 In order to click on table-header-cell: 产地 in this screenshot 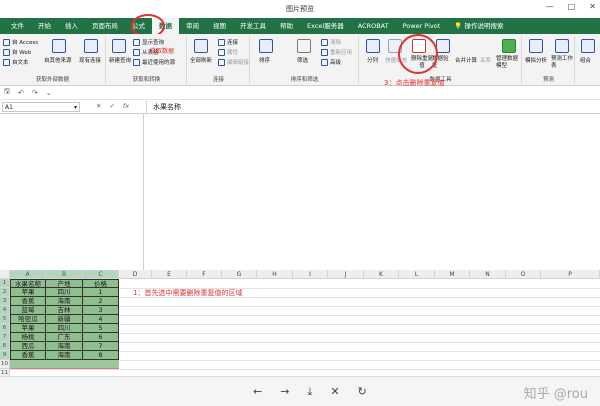, I will do `click(64, 283)`.